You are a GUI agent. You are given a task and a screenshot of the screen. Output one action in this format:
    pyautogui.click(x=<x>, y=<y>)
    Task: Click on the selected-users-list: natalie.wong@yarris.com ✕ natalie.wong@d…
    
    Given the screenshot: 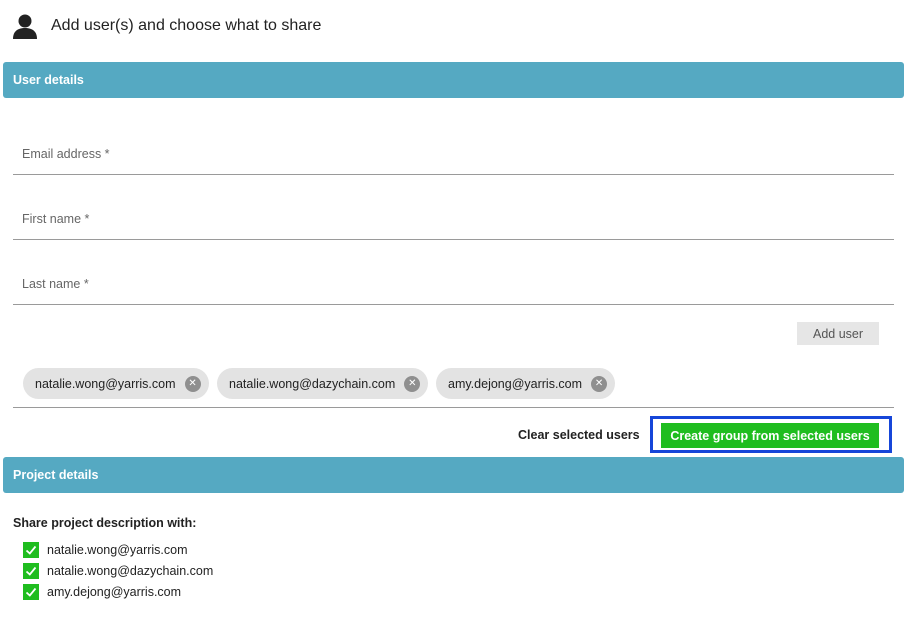 What is the action you would take?
    pyautogui.click(x=453, y=386)
    